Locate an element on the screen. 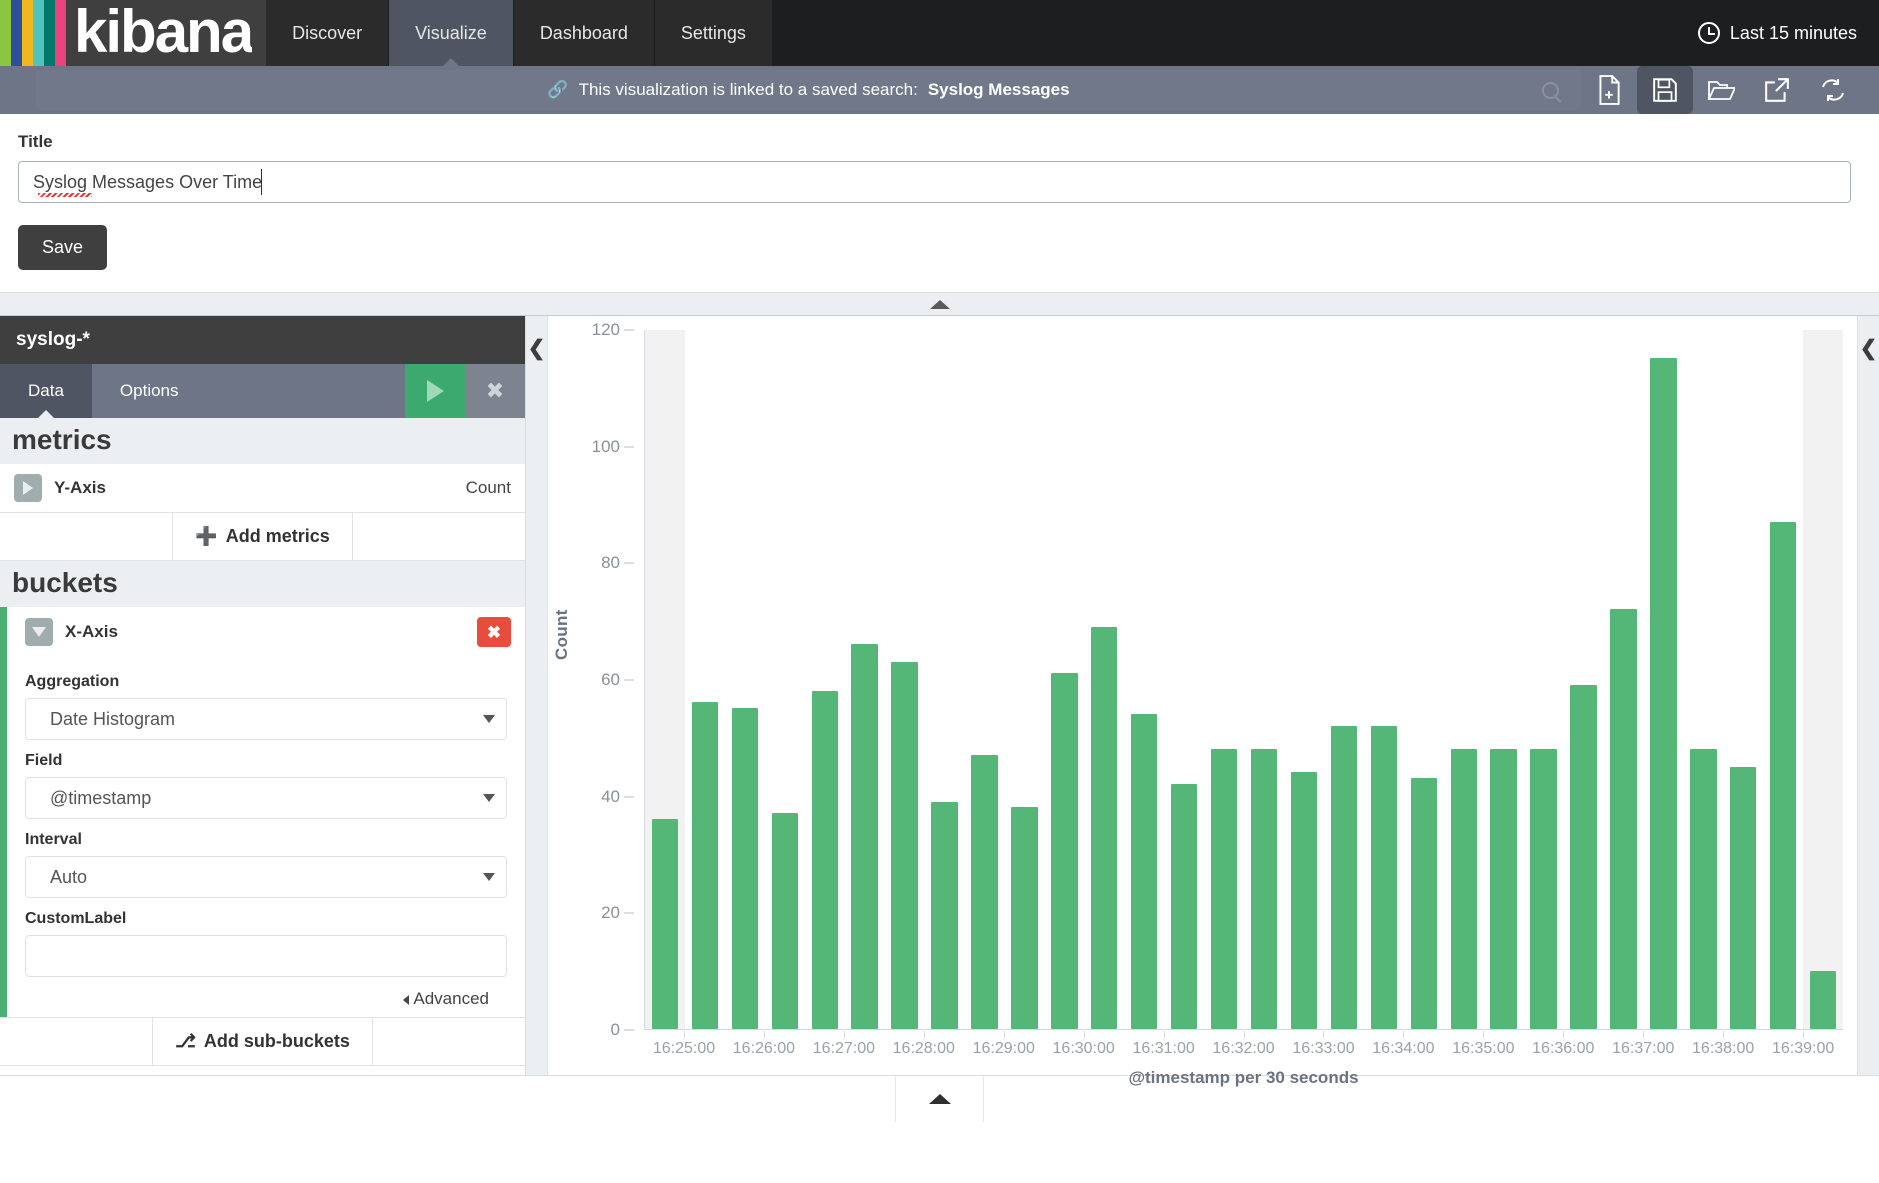 This screenshot has width=1879, height=1183. expand-toggle-icon is located at coordinates (28, 488).